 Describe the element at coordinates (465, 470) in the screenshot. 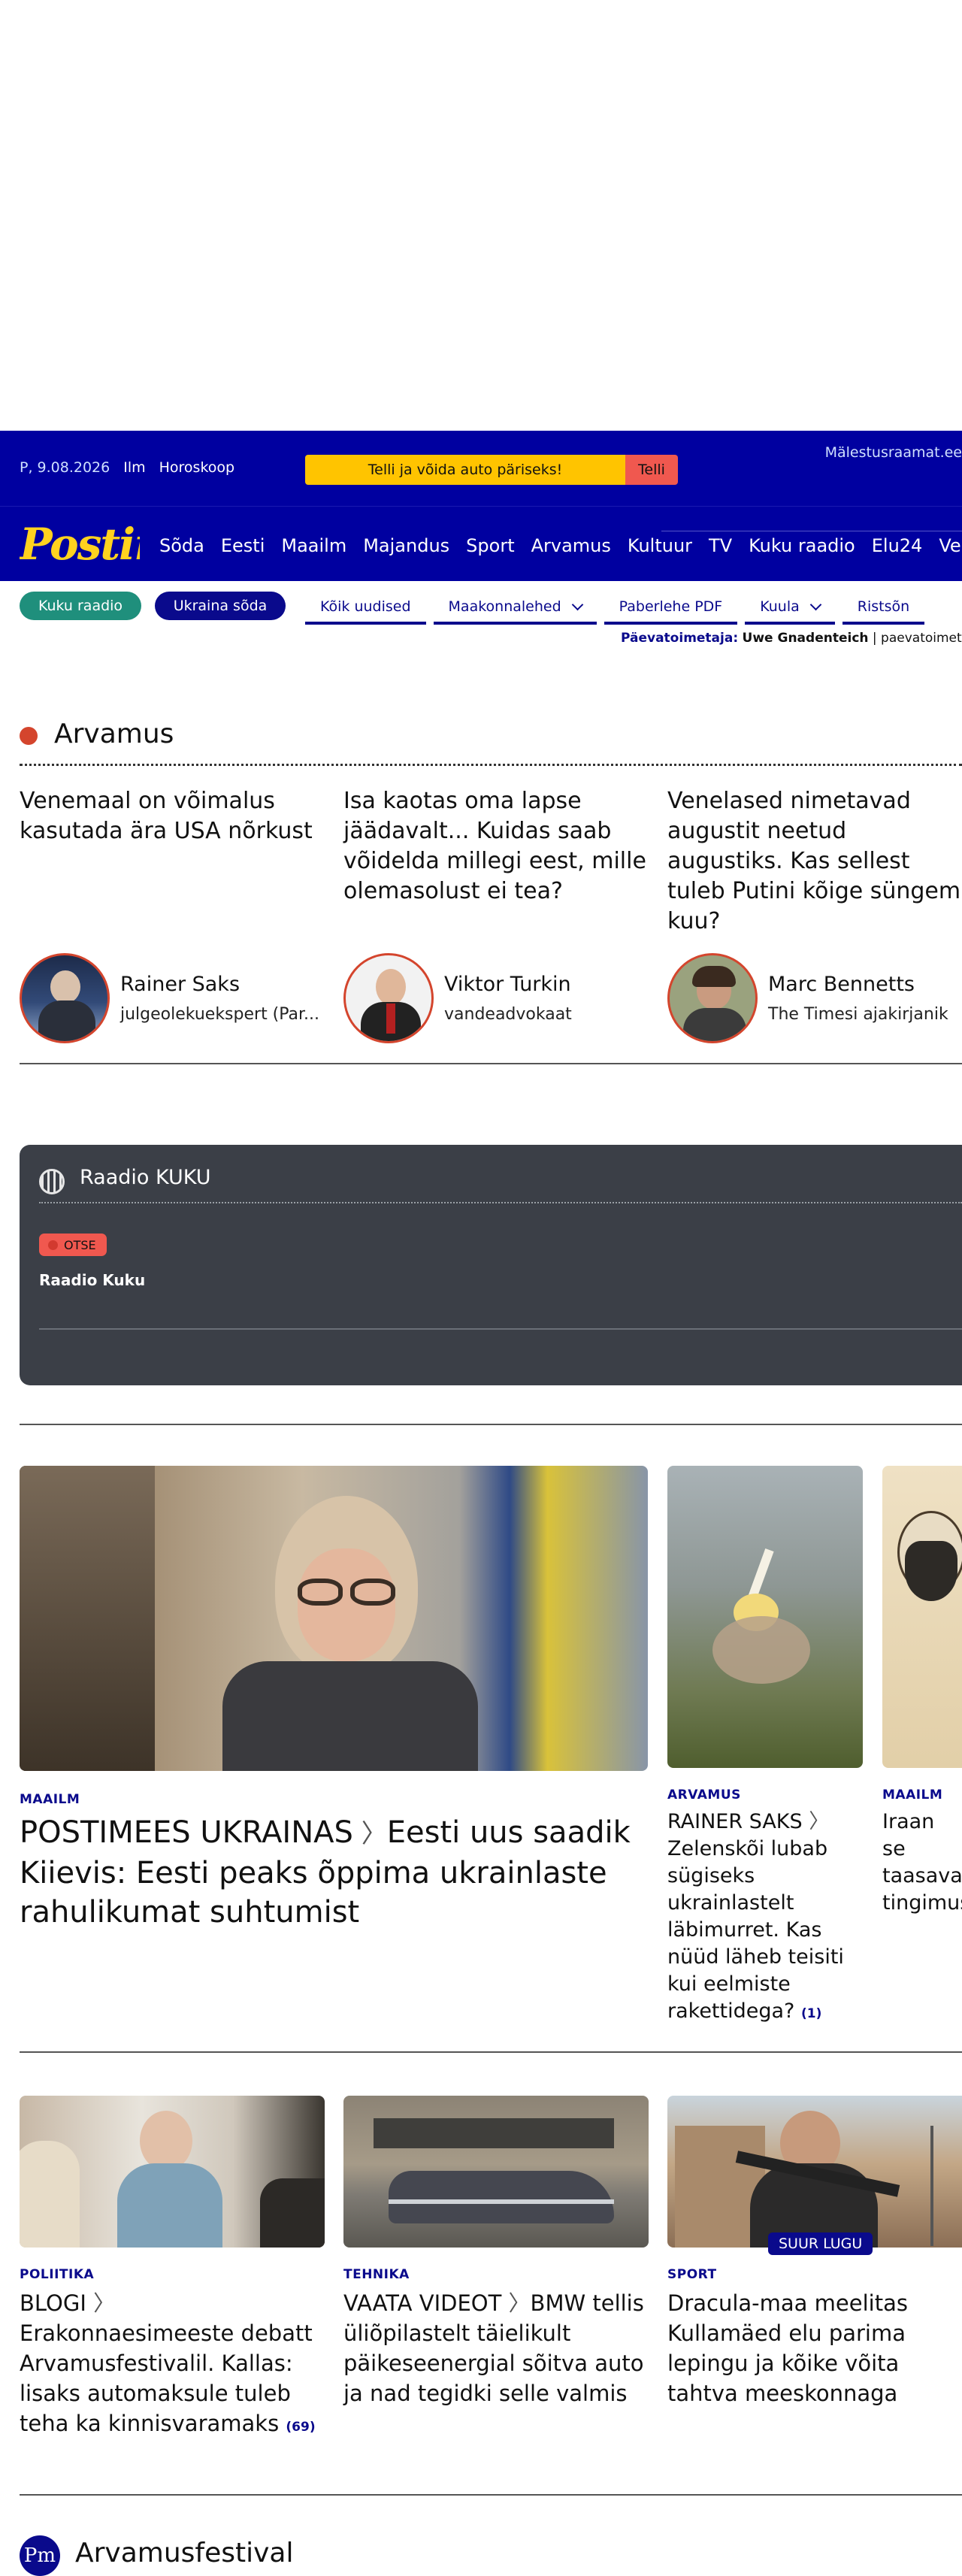

I see `promo-text: Telli ja võida auto päriseks!` at that location.